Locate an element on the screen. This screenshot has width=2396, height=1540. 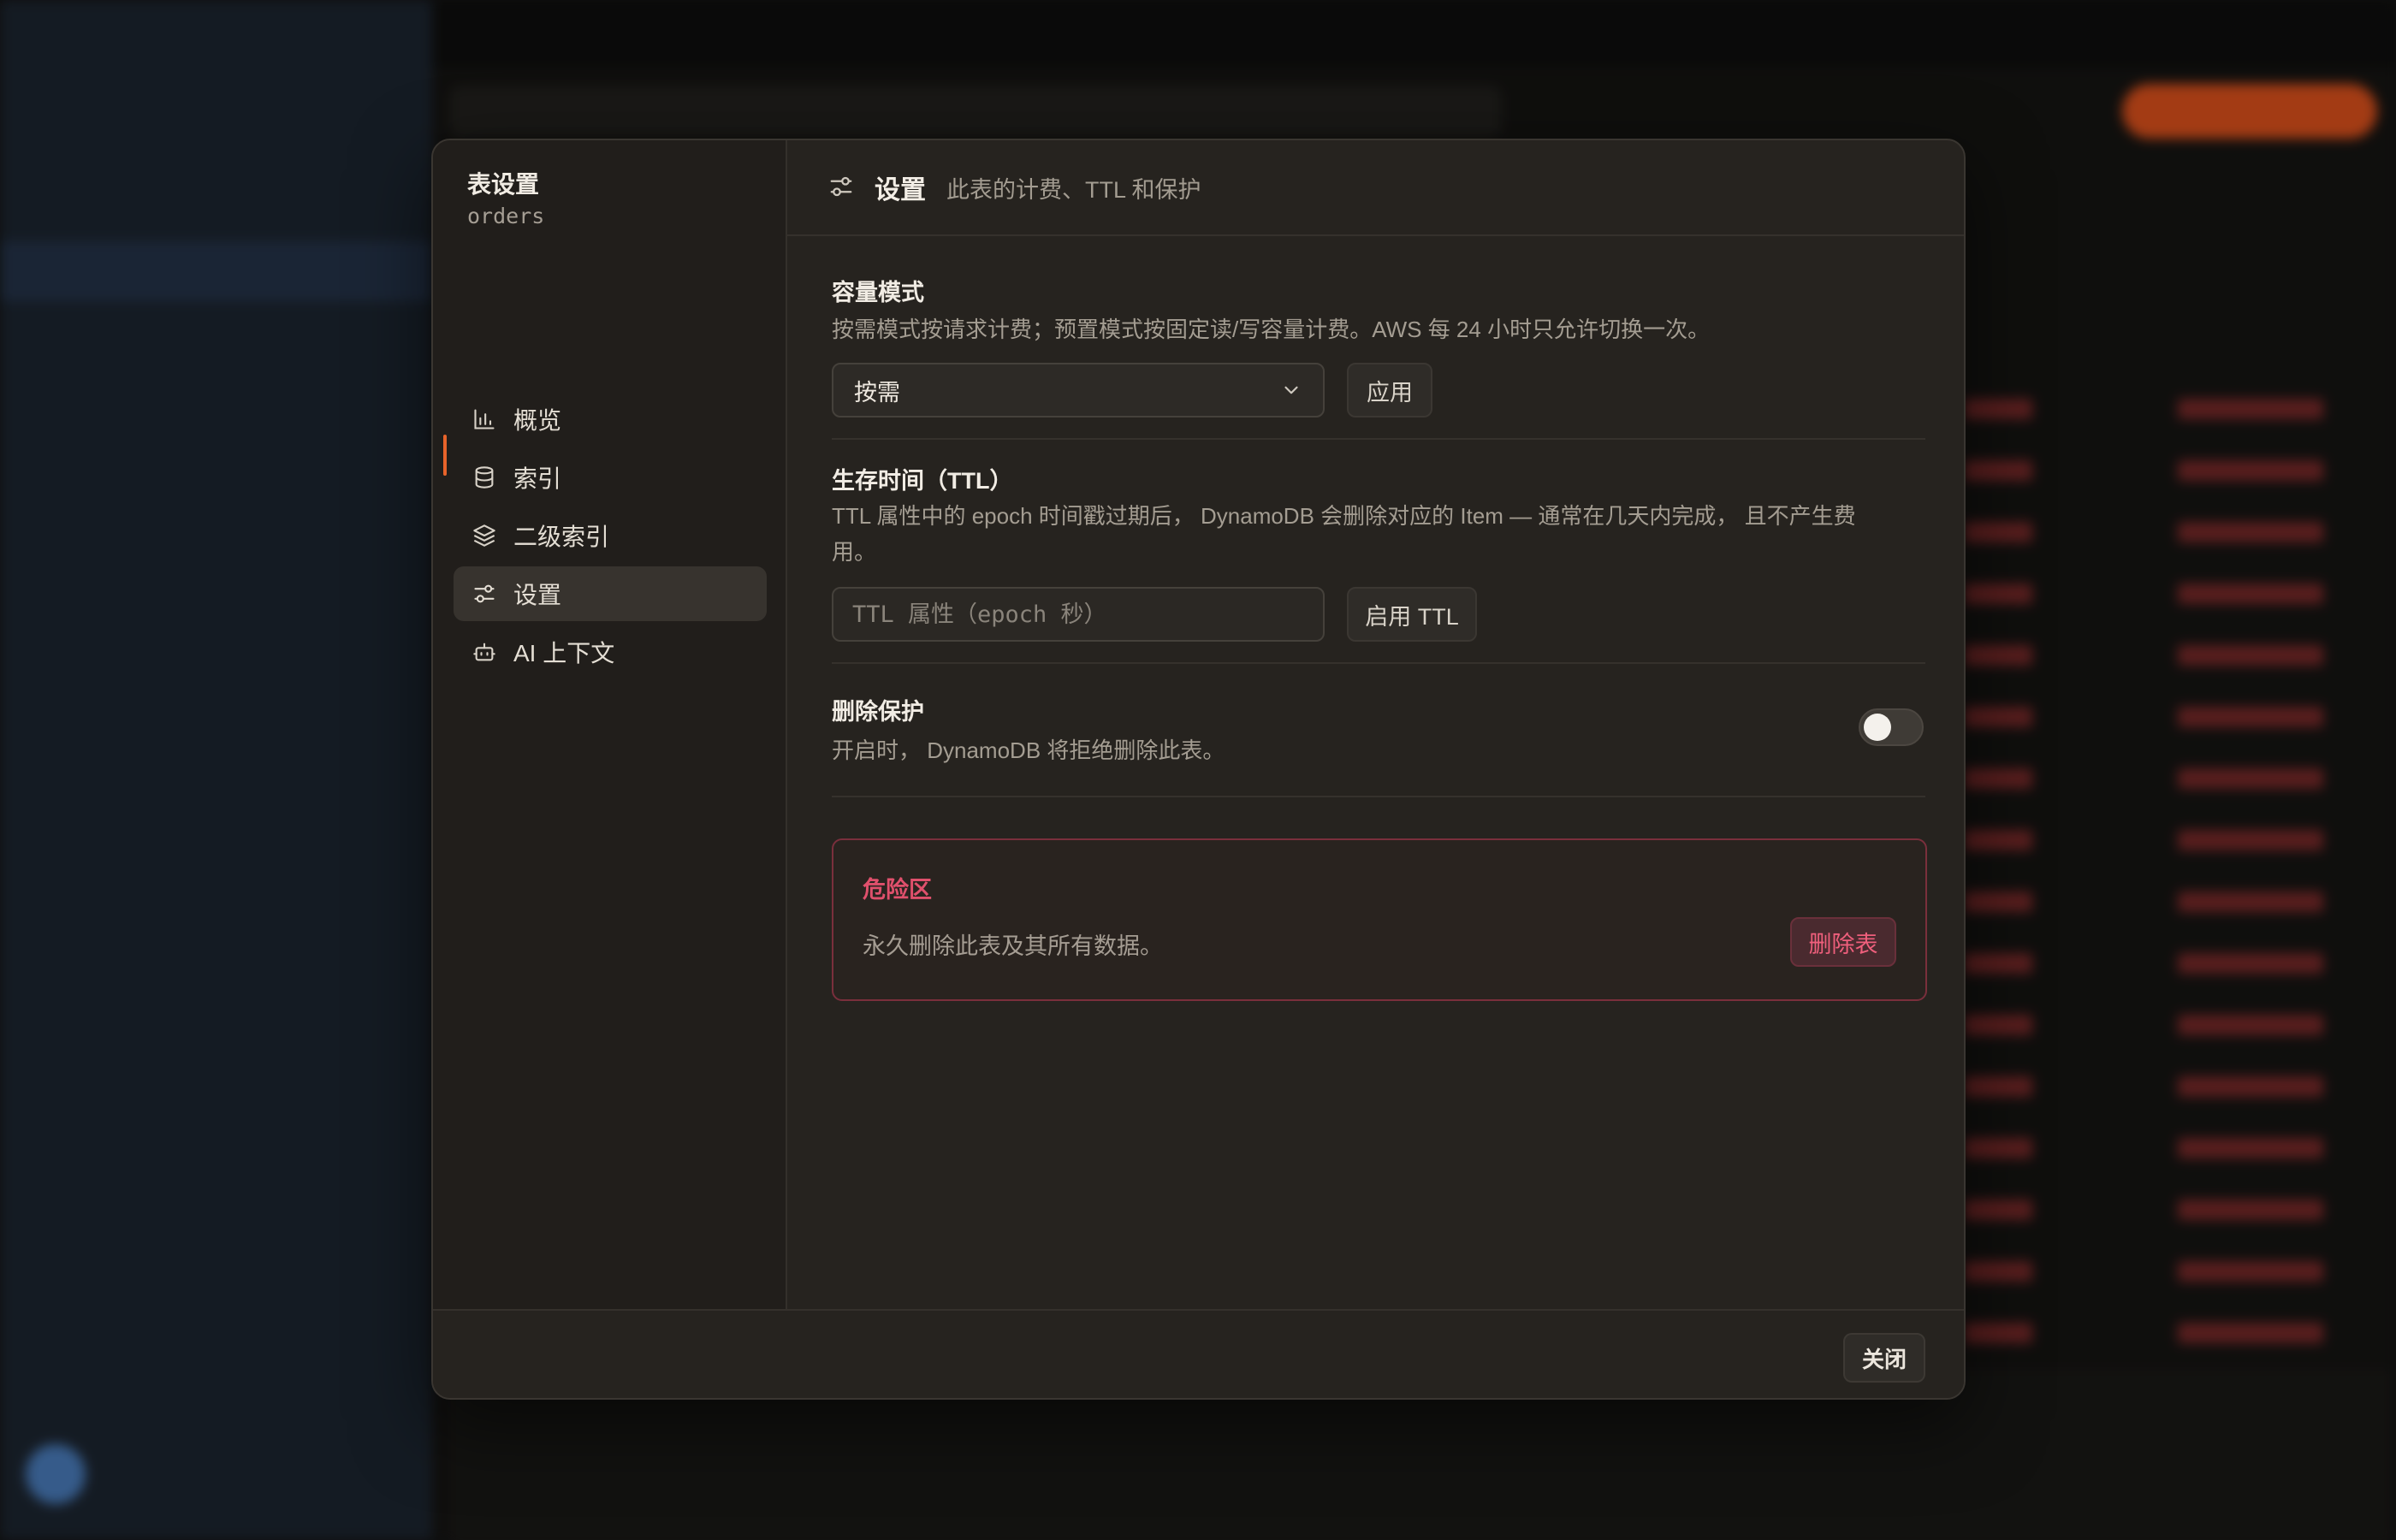
panel-header: 设置 此表的计费、TTL 和保护 is located at coordinates (1375, 188).